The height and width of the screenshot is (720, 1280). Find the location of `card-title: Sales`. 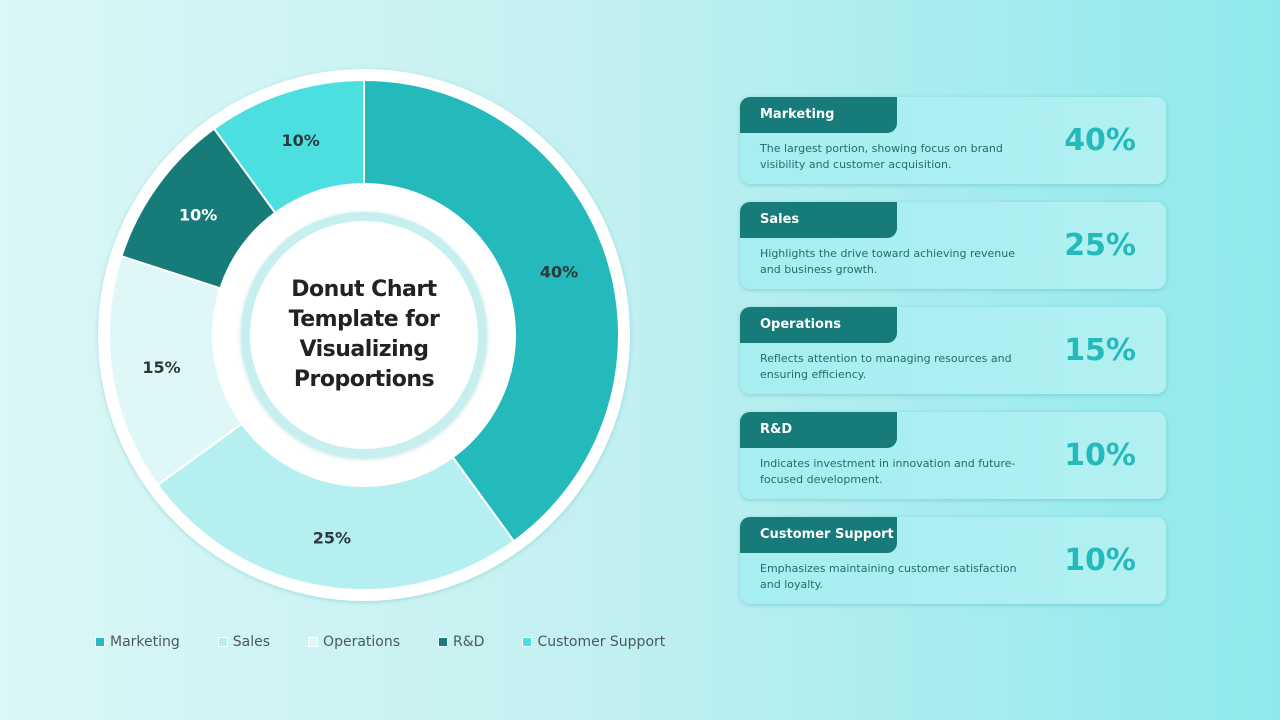

card-title: Sales is located at coordinates (818, 220).